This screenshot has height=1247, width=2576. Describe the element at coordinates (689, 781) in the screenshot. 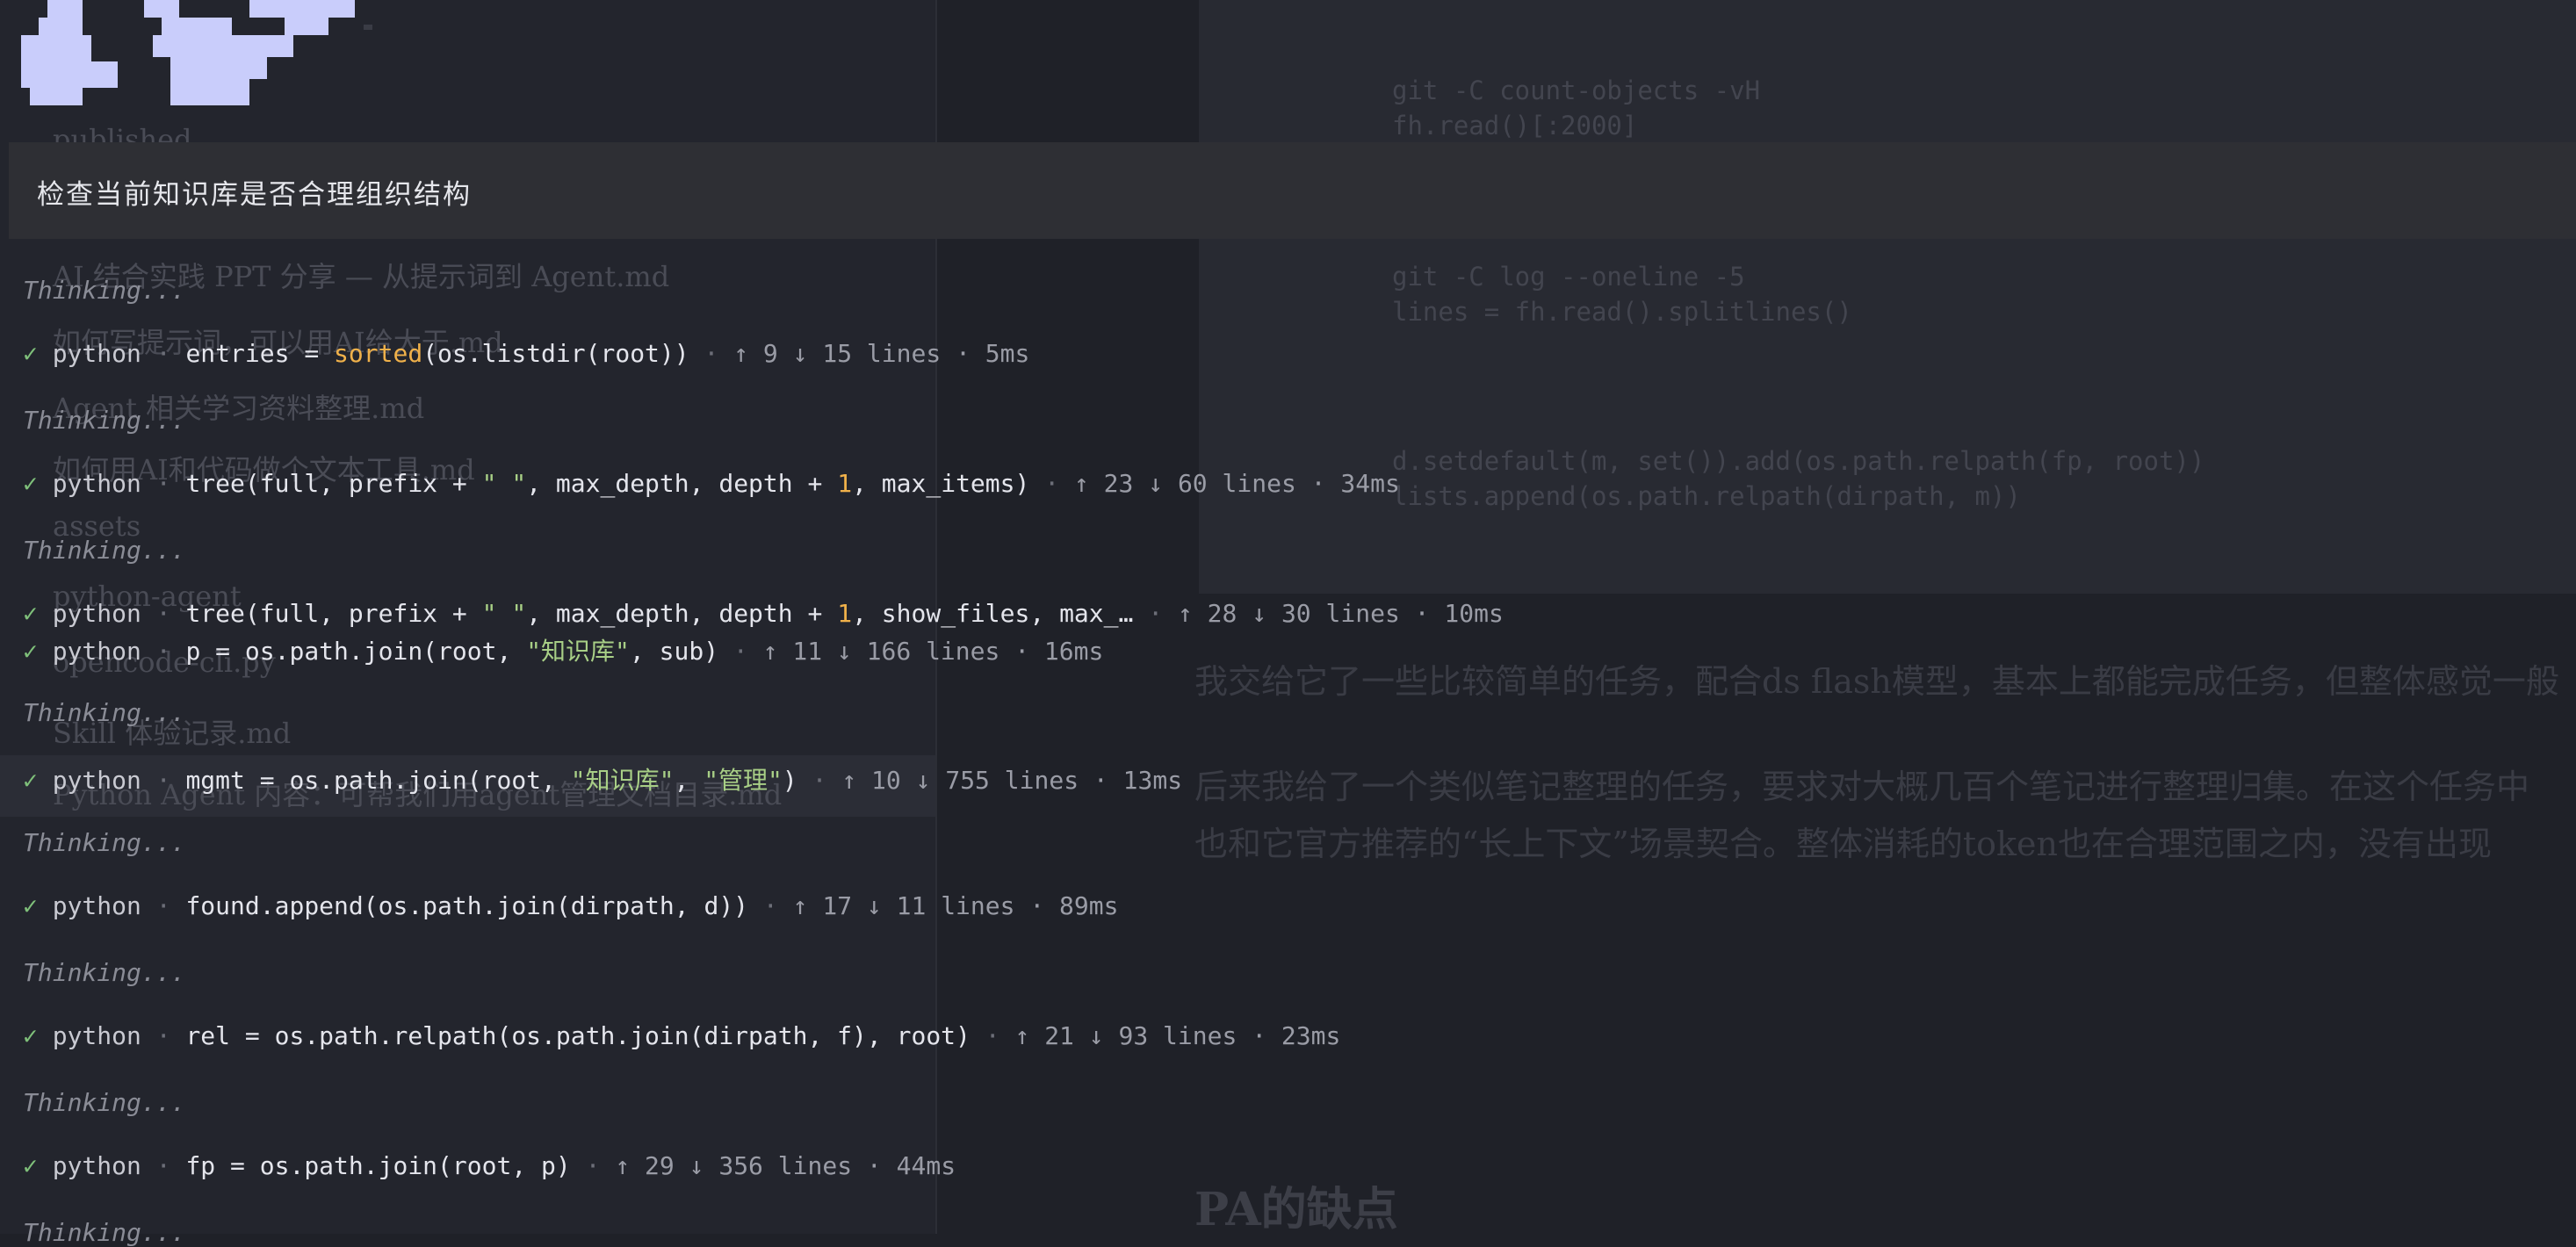

I see `code-token: ,` at that location.